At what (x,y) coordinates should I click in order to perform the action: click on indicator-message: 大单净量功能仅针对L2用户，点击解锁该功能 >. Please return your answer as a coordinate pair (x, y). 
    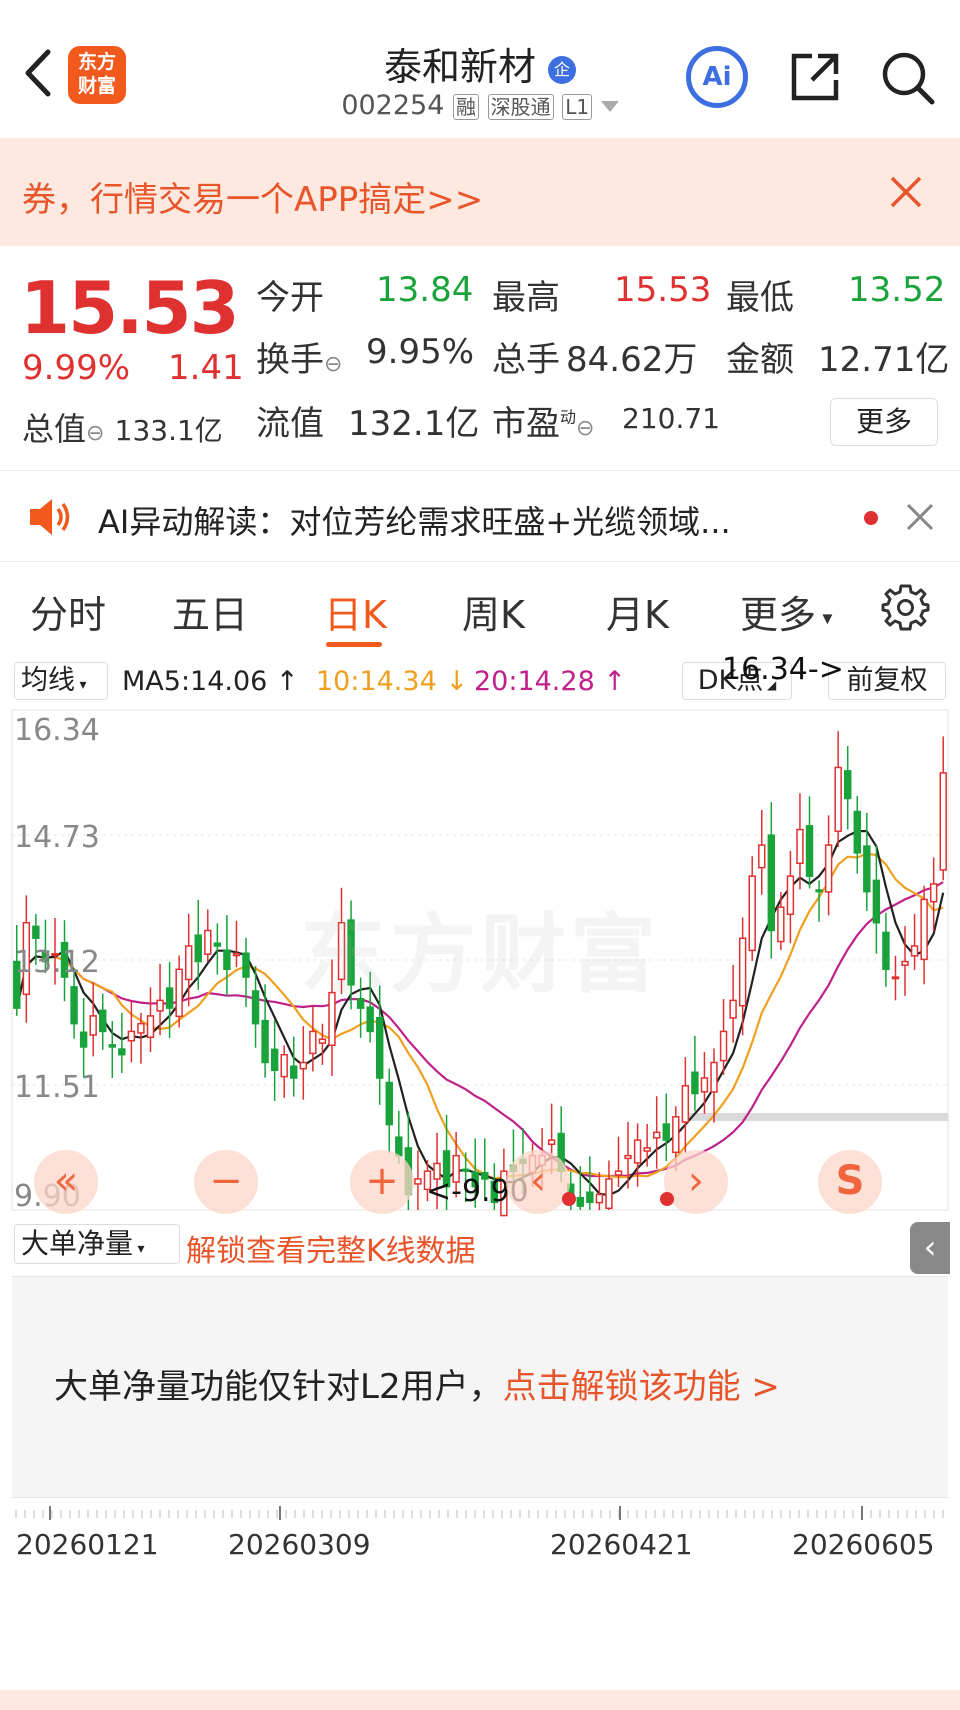
    Looking at the image, I should click on (417, 1383).